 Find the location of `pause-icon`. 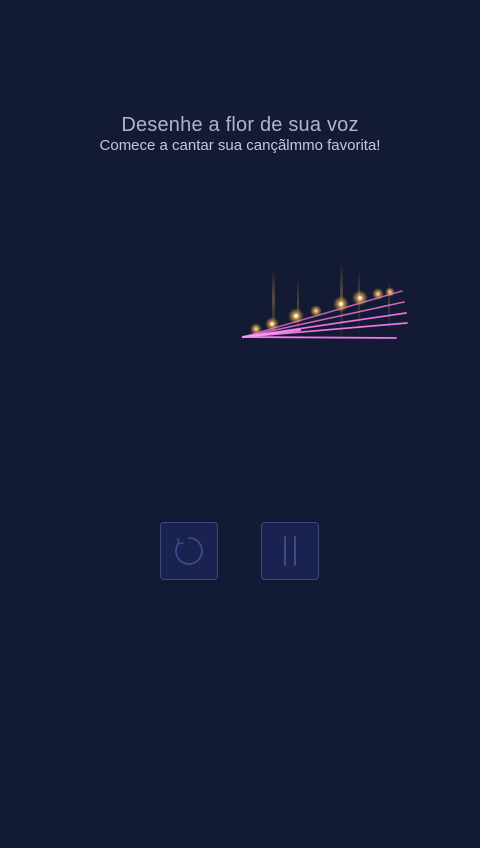

pause-icon is located at coordinates (290, 551).